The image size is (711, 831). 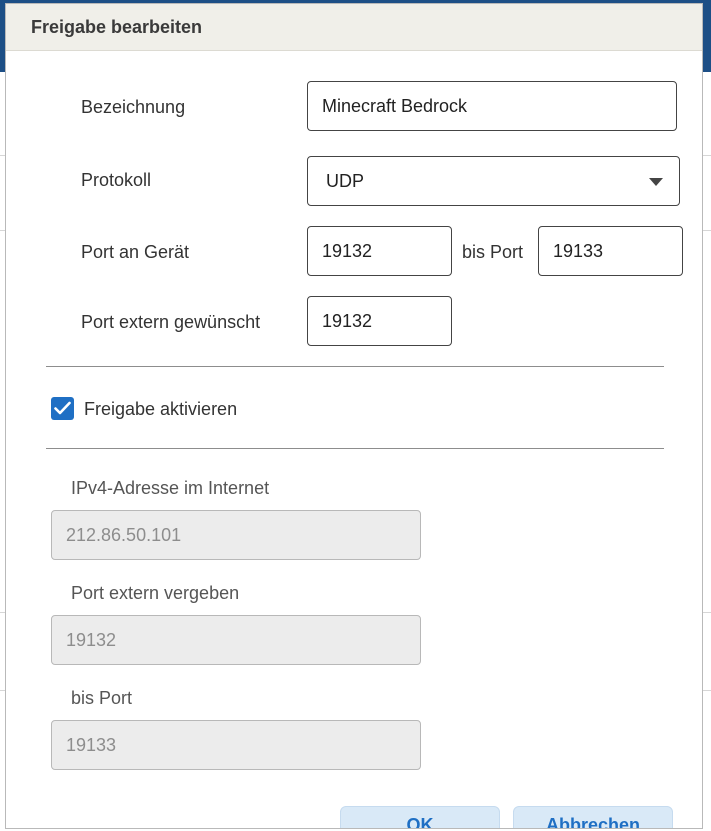 What do you see at coordinates (379, 251) in the screenshot?
I see `port-device-from-input` at bounding box center [379, 251].